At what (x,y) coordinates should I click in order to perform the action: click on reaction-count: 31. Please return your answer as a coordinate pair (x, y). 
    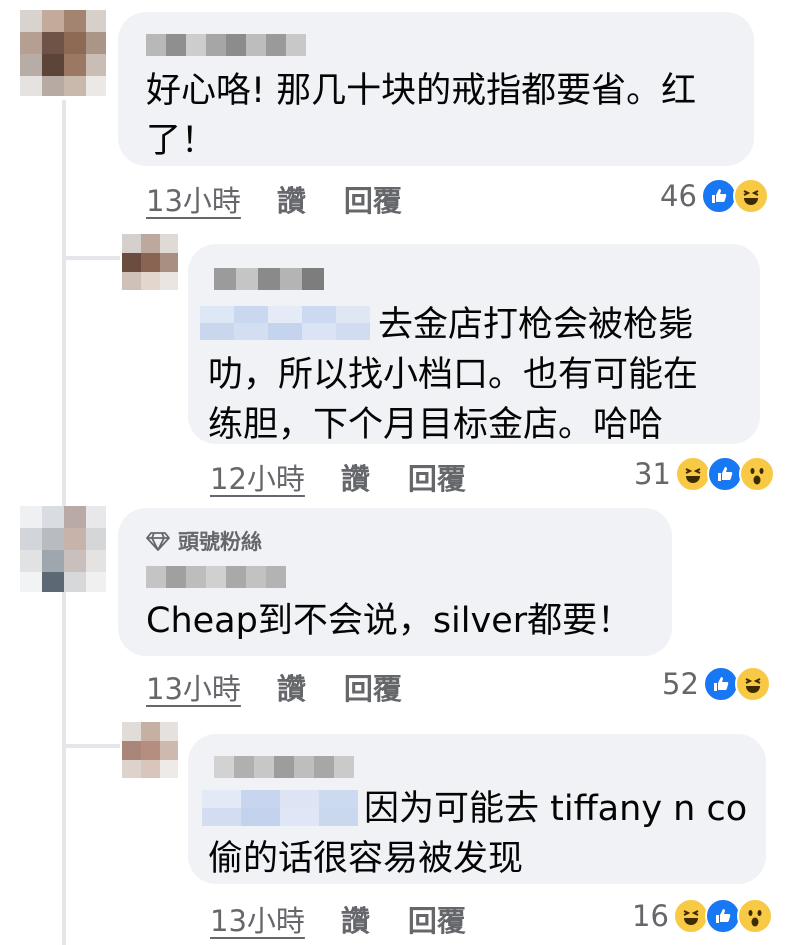
    Looking at the image, I should click on (652, 474).